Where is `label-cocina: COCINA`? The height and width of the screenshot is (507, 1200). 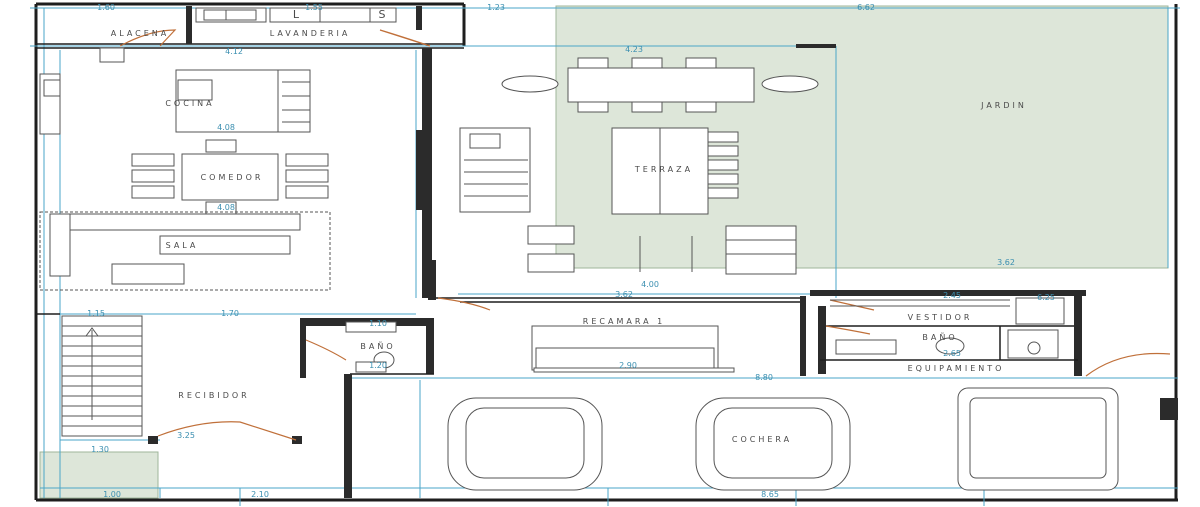
label-cocina: COCINA is located at coordinates (189, 103).